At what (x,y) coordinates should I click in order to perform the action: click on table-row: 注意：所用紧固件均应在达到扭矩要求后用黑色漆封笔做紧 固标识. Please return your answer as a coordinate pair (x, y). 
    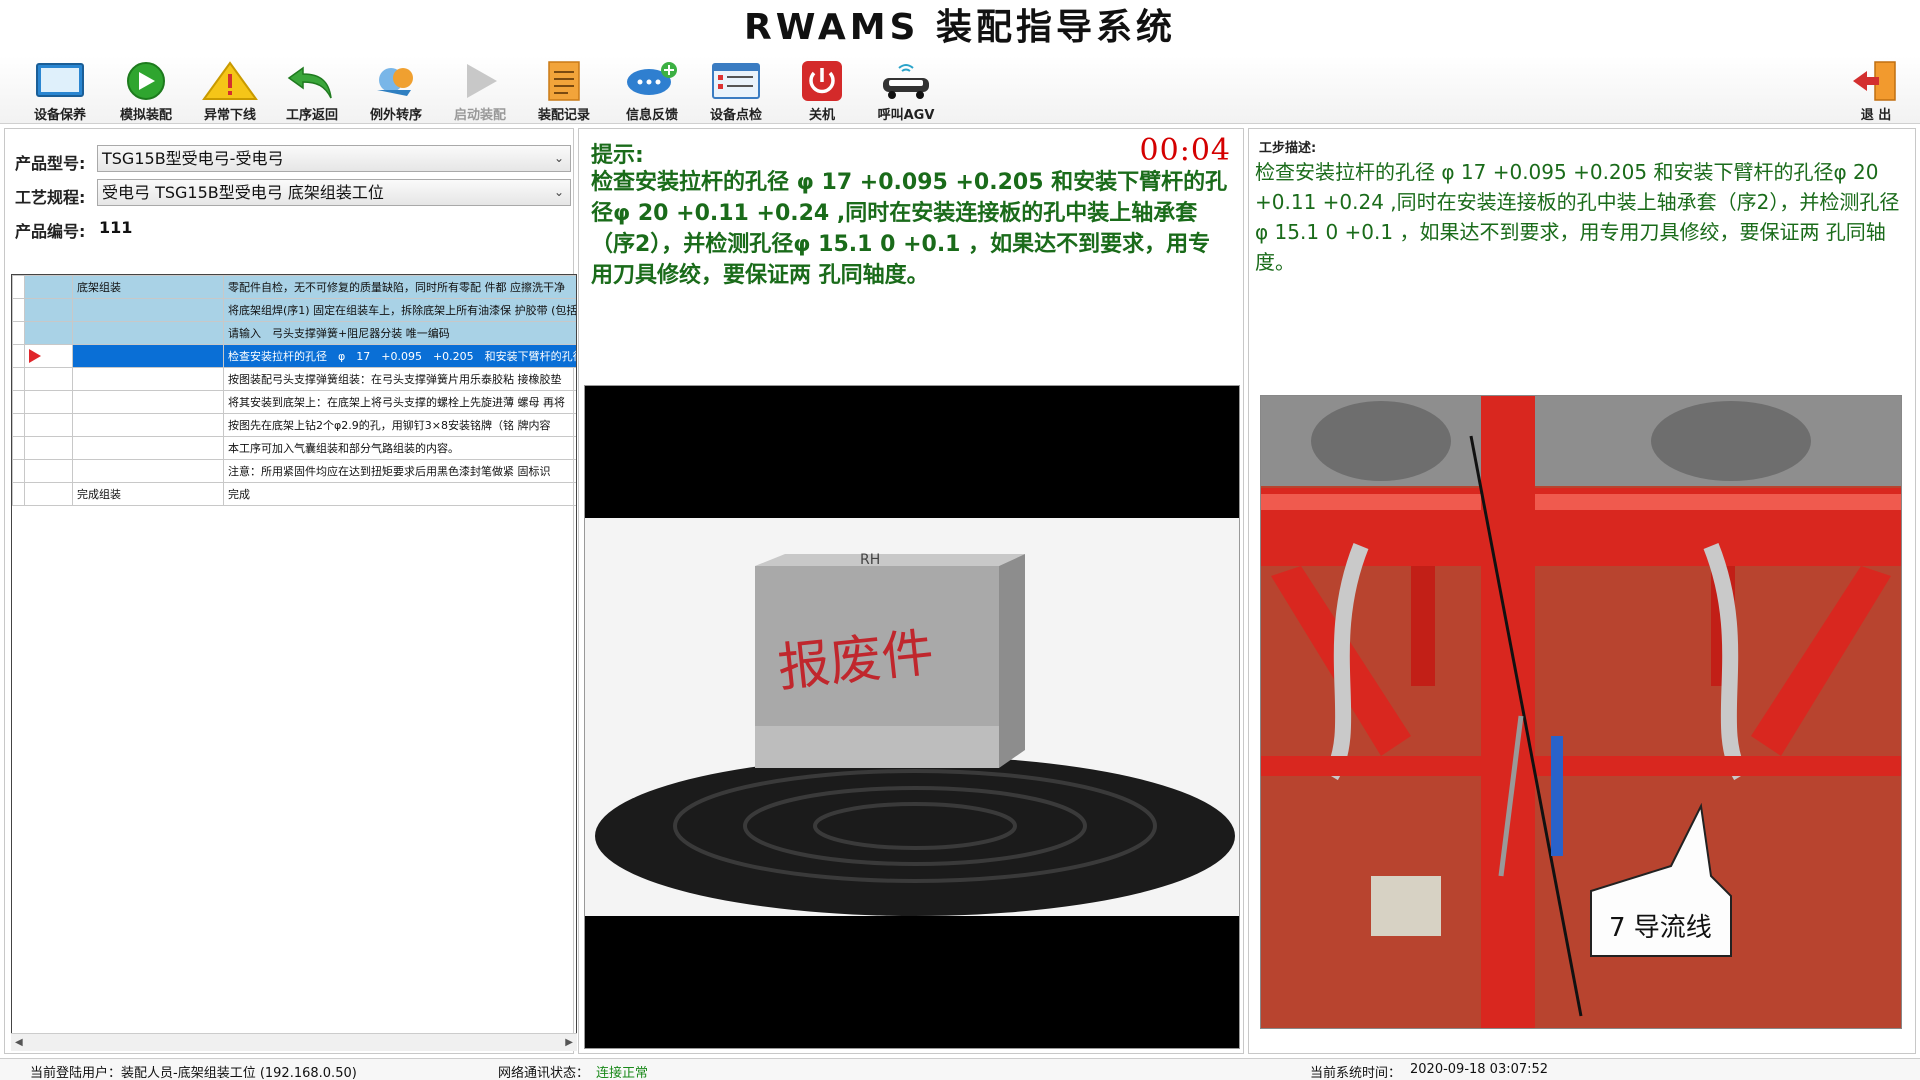
    Looking at the image, I should click on (294, 471).